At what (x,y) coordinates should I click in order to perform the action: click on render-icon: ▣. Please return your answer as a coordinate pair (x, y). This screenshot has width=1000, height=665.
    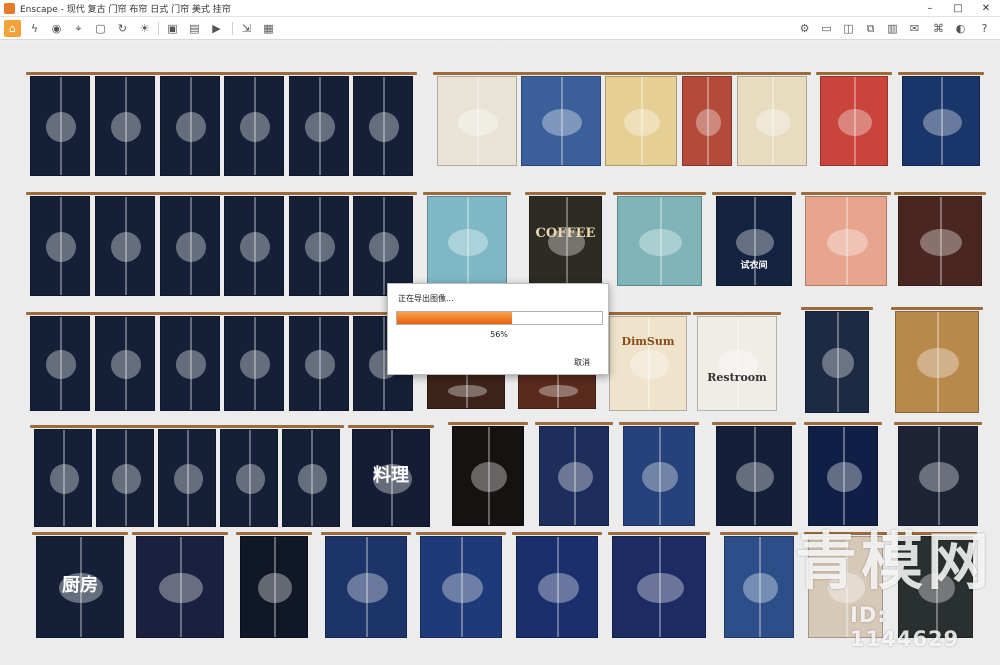
    Looking at the image, I should click on (172, 28).